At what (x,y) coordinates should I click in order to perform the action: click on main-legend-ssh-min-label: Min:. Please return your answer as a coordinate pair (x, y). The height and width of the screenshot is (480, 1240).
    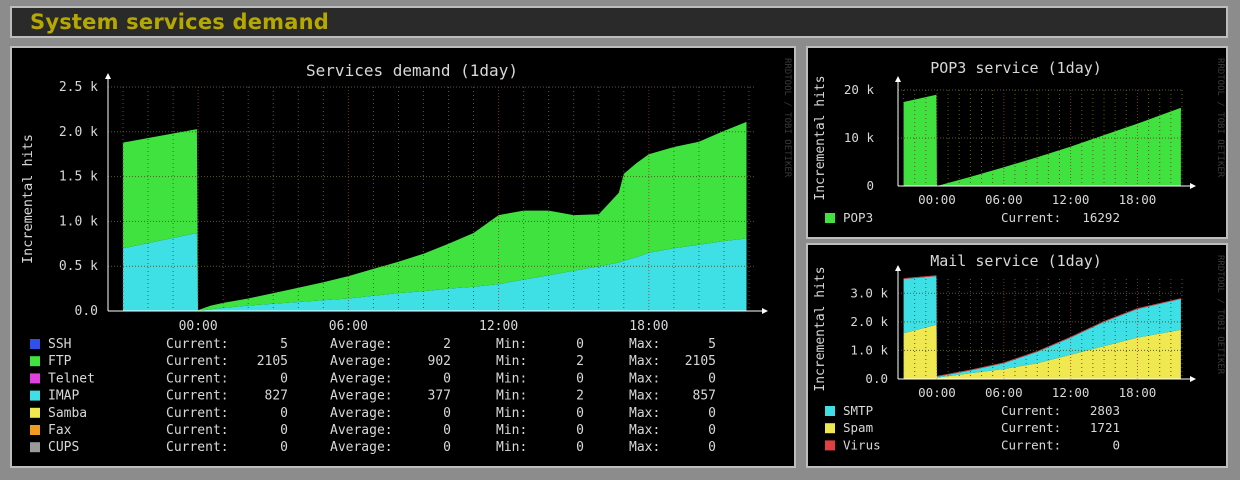
    Looking at the image, I should click on (511, 344).